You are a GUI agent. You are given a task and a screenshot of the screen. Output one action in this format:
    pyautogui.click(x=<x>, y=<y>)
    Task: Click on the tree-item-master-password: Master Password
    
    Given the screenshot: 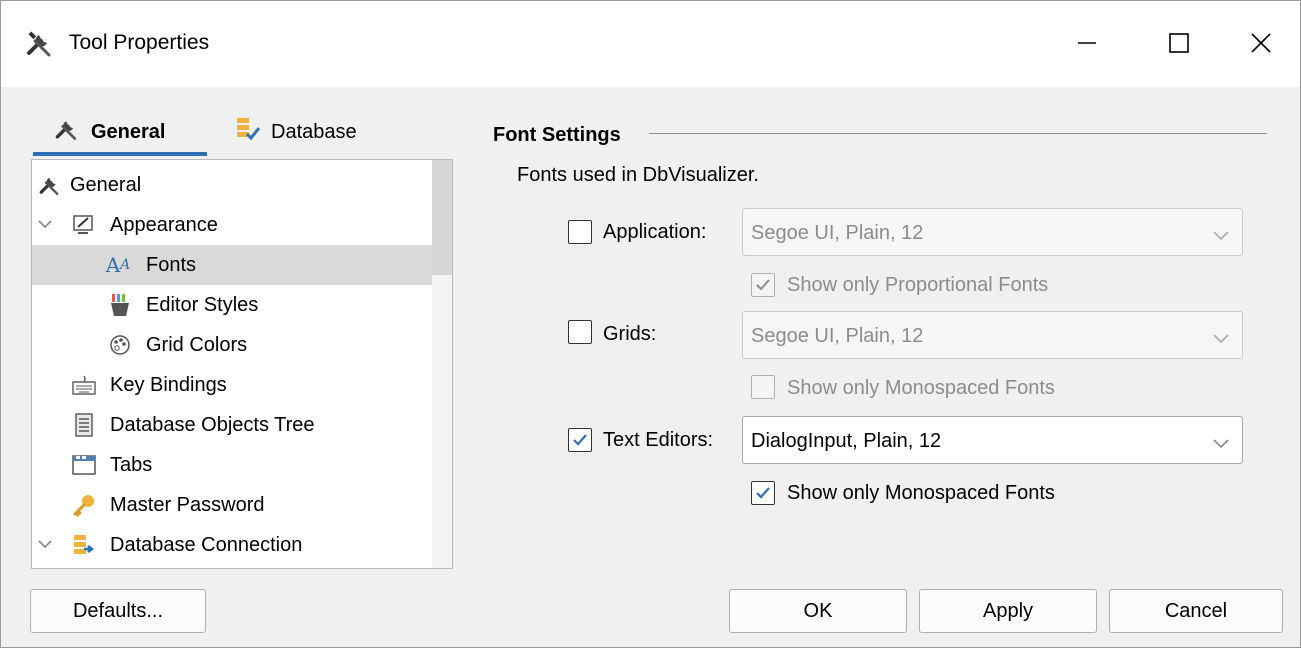 What is the action you would take?
    pyautogui.click(x=232, y=505)
    